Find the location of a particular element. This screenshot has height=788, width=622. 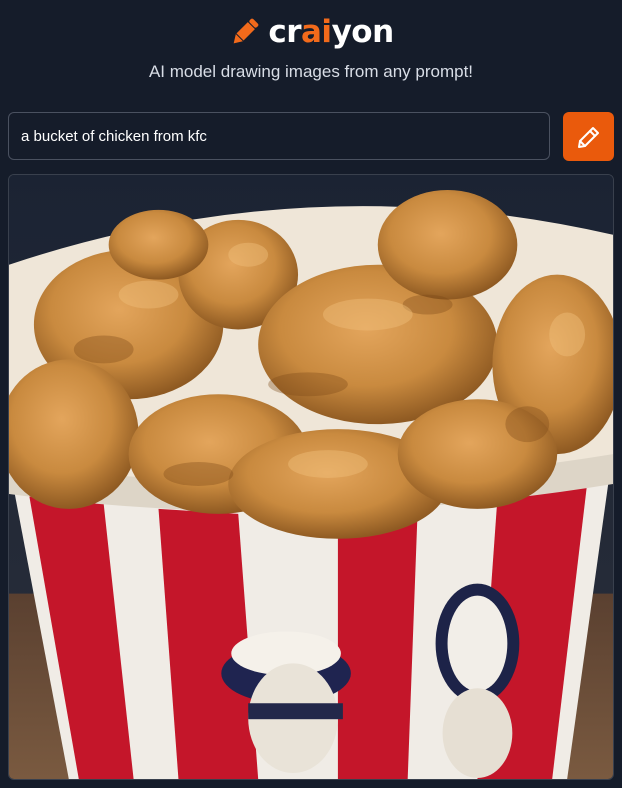

brand-wordmark: craiyon is located at coordinates (331, 31).